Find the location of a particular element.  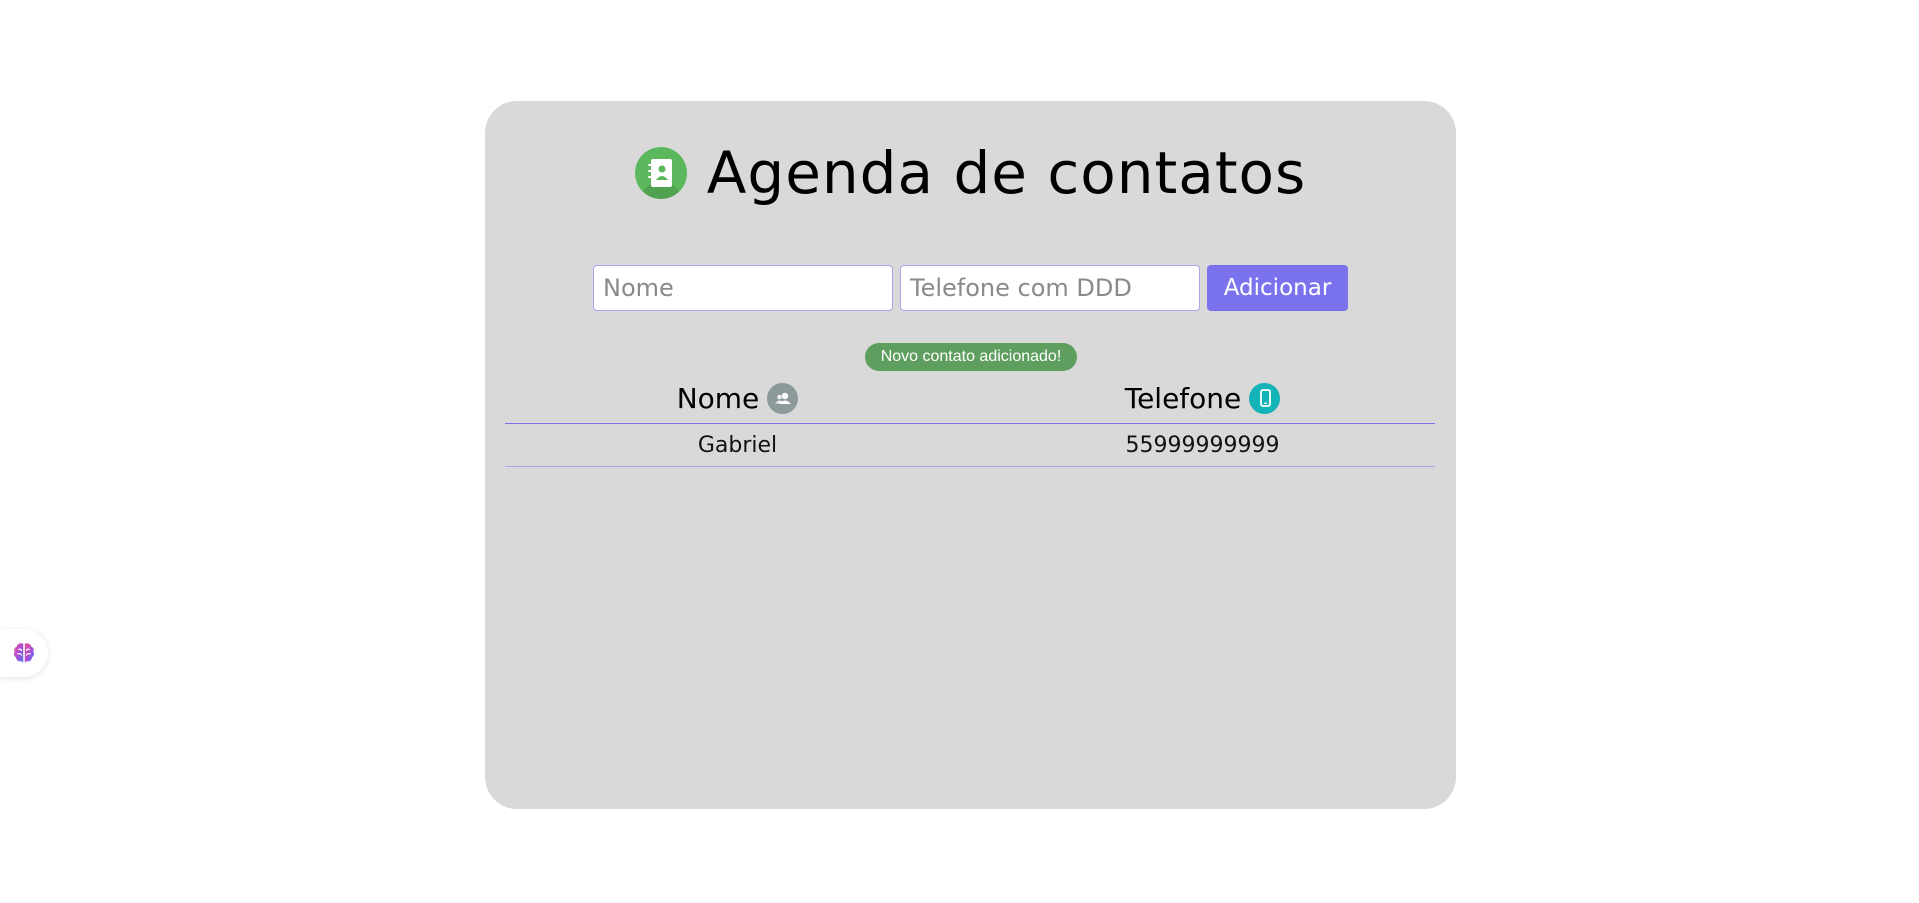

page-title: Agenda de contatos is located at coordinates (1006, 173).